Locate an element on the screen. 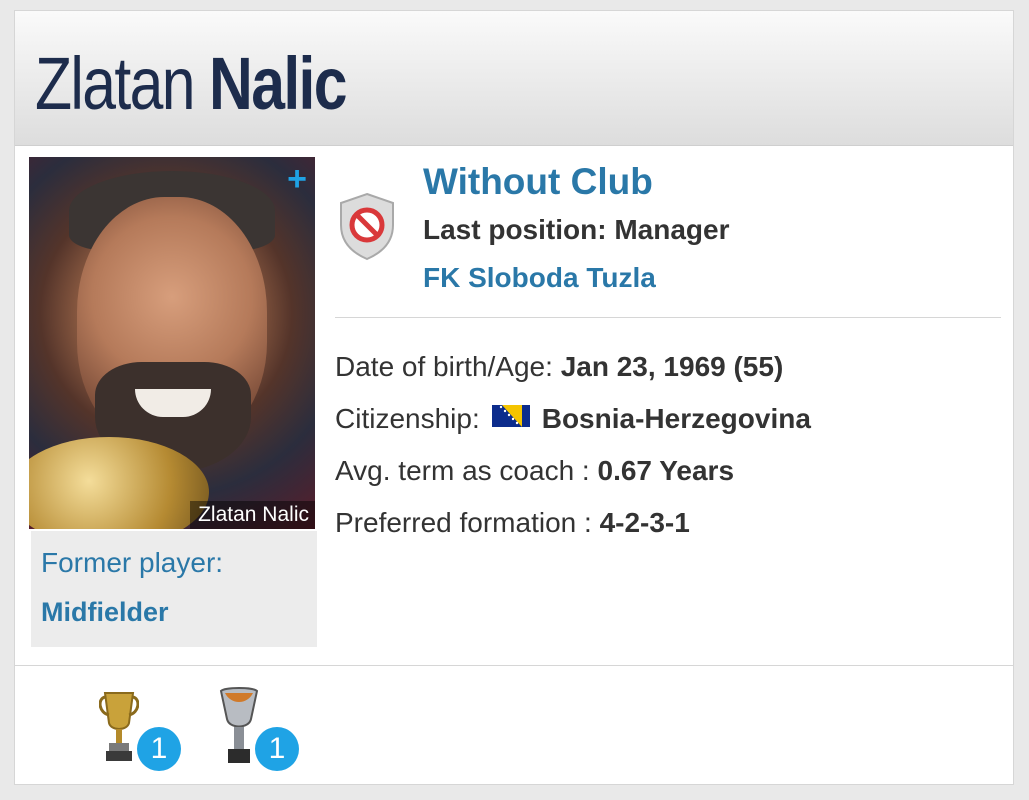  coach-photo: + Zlatan Nalic is located at coordinates (172, 343).